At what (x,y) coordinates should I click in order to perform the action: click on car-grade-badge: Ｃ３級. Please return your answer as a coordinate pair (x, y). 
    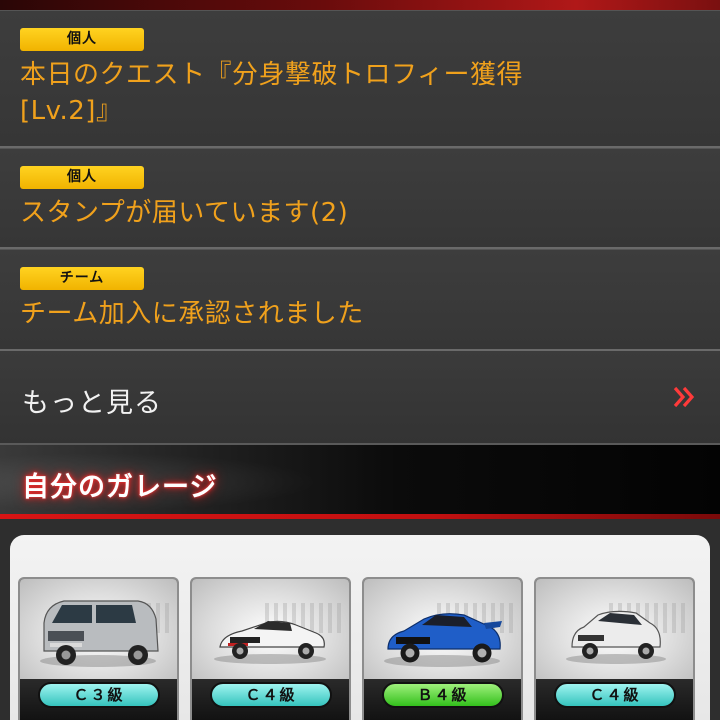
    Looking at the image, I should click on (99, 695).